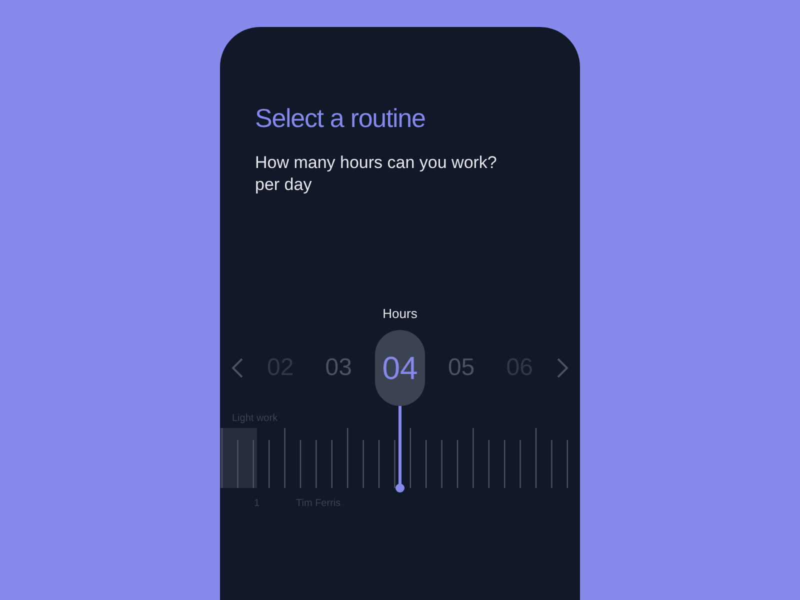 Image resolution: width=800 pixels, height=600 pixels. I want to click on hour-option: 04, so click(399, 368).